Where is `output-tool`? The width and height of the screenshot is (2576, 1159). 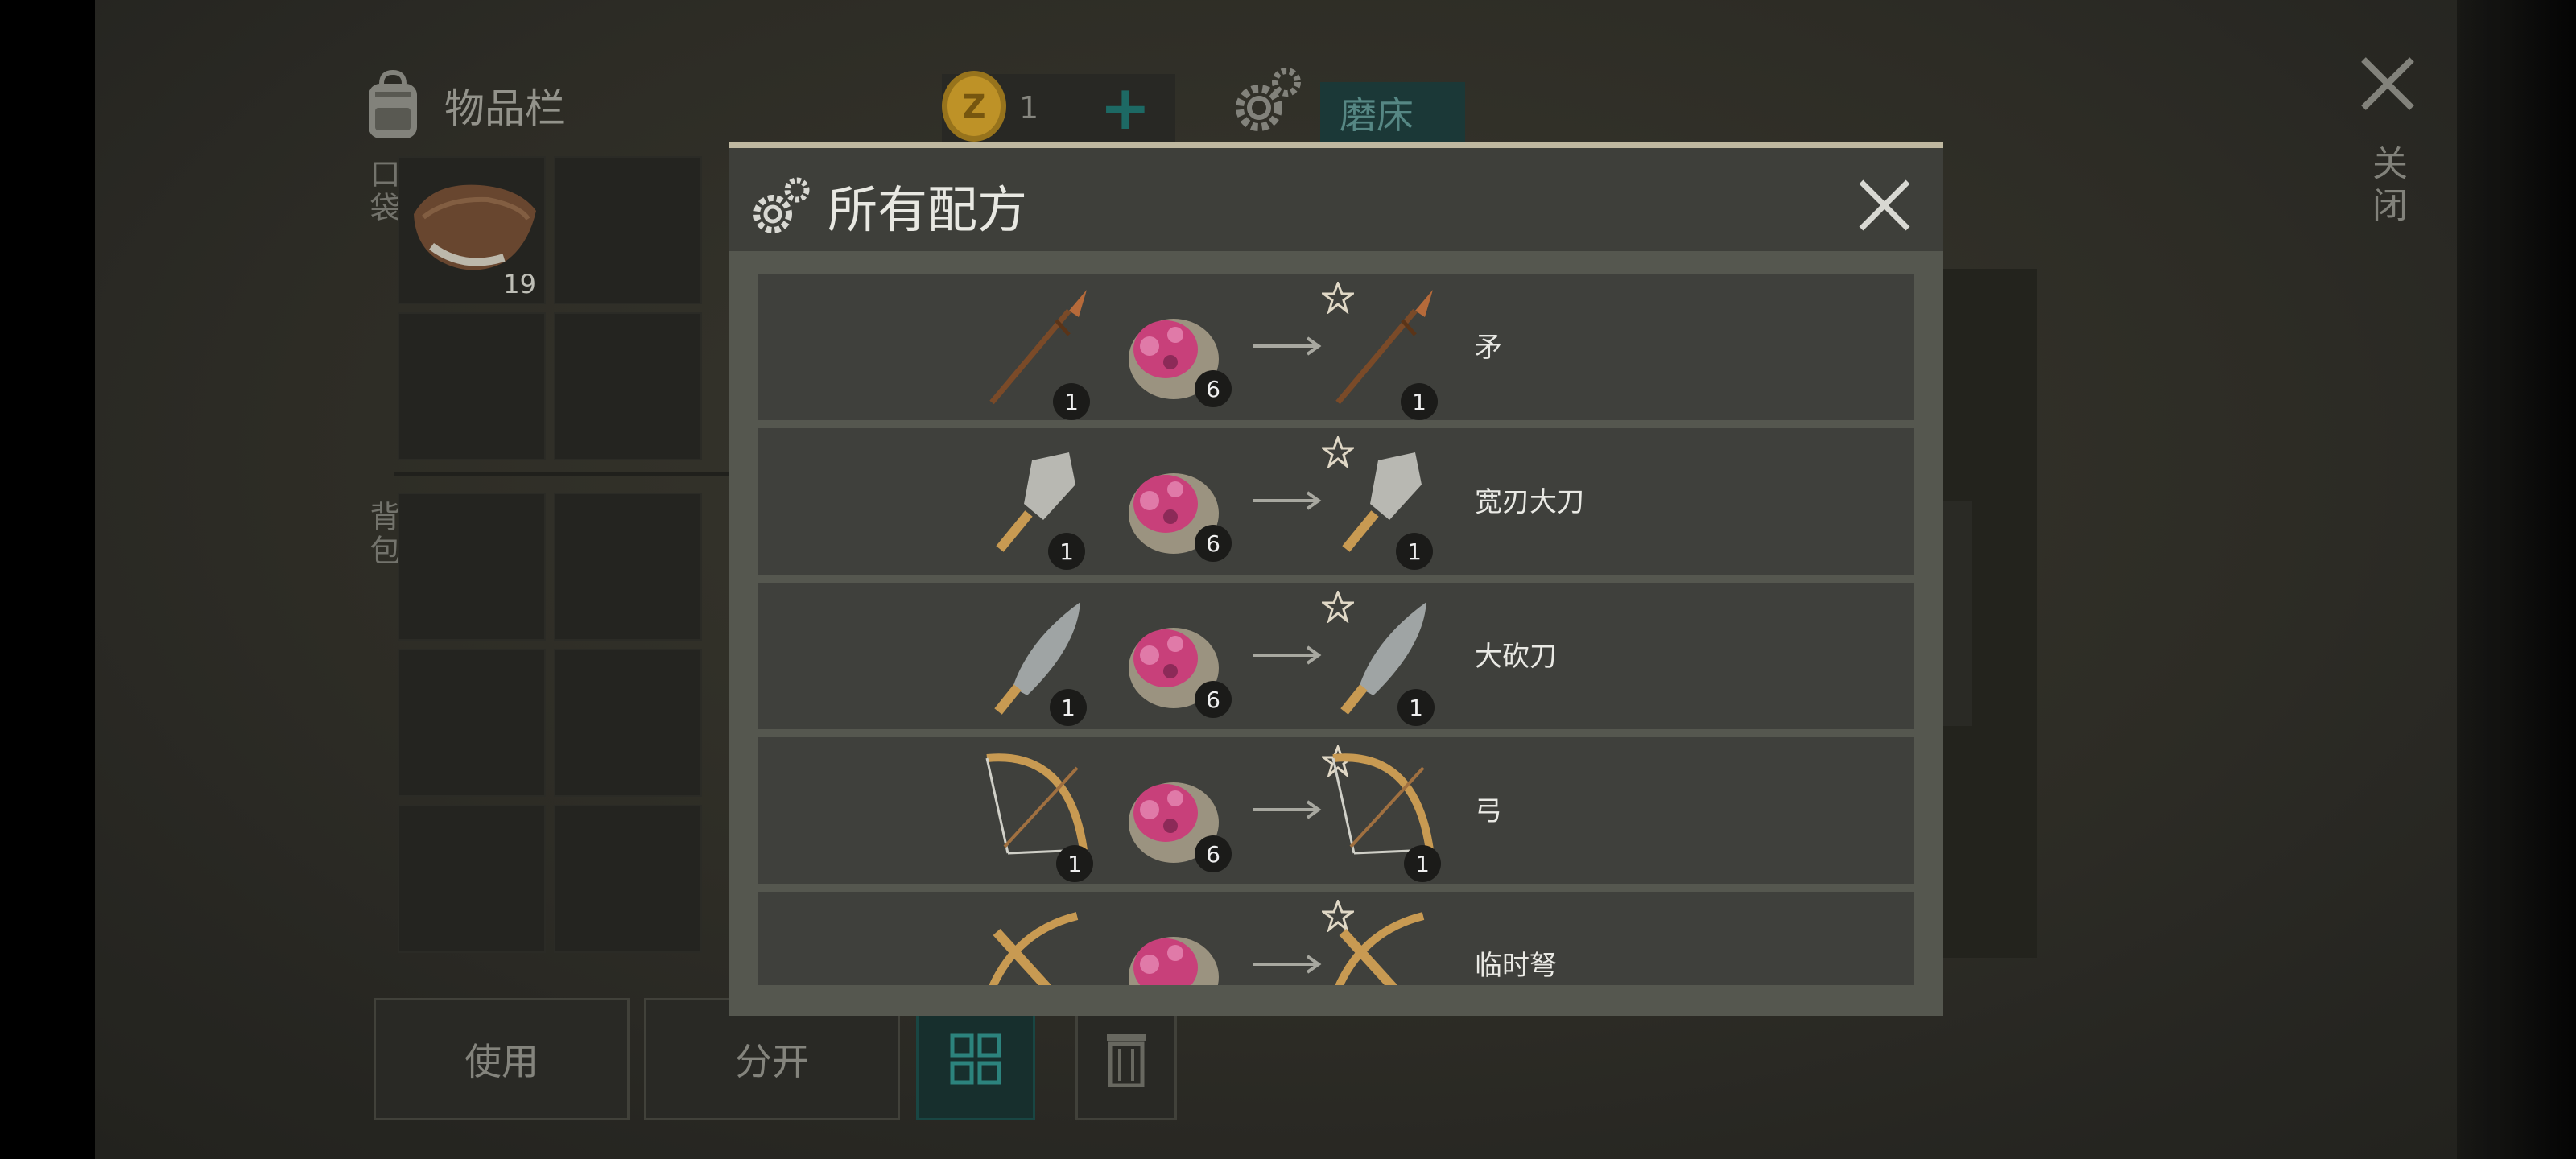
output-tool is located at coordinates (1383, 942).